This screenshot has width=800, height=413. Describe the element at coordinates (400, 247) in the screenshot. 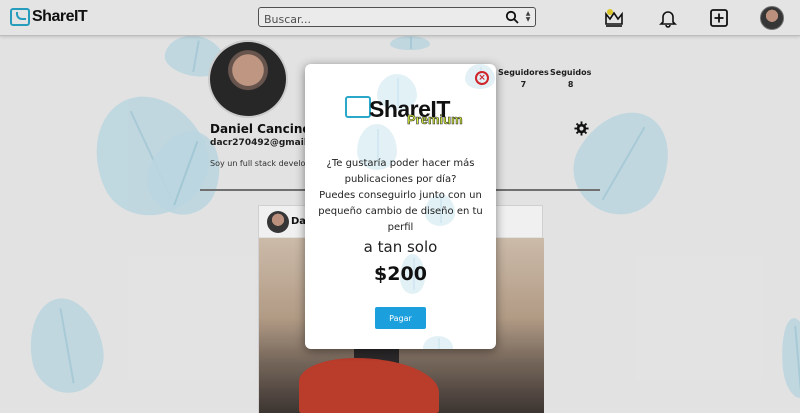

I see `premium-tagline: a tan solo` at that location.